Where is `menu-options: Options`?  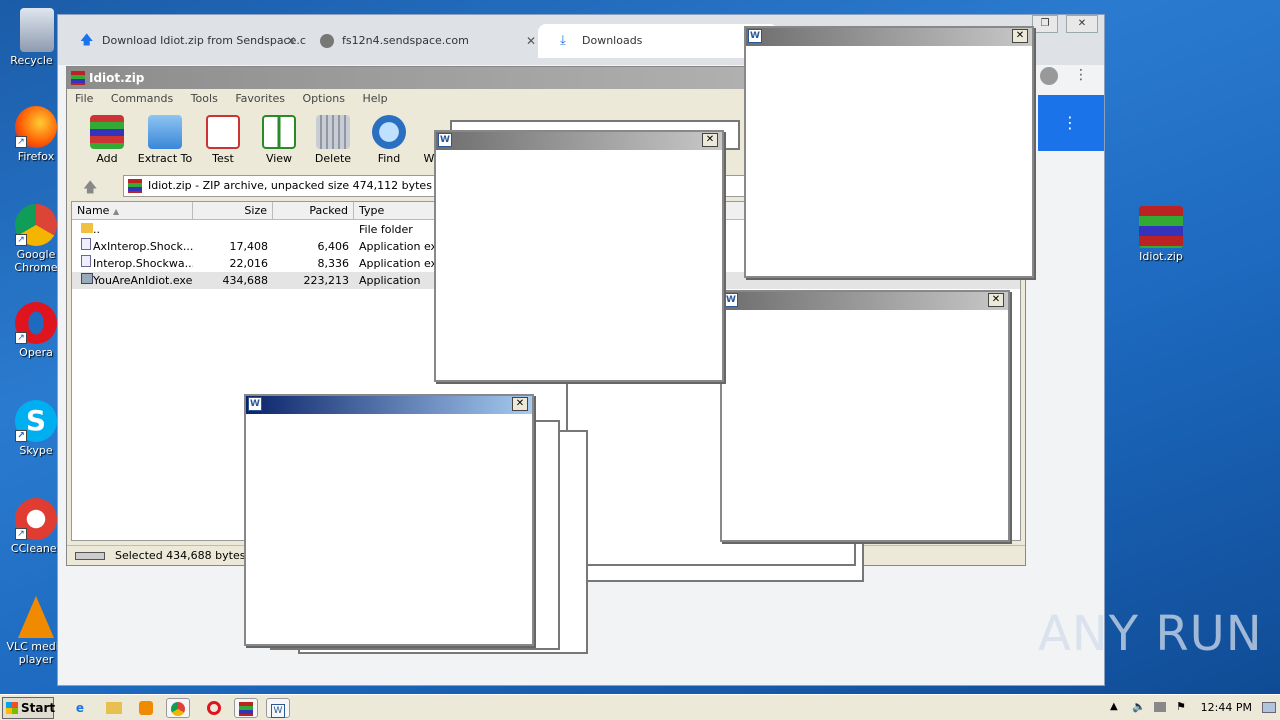
menu-options: Options is located at coordinates (324, 98).